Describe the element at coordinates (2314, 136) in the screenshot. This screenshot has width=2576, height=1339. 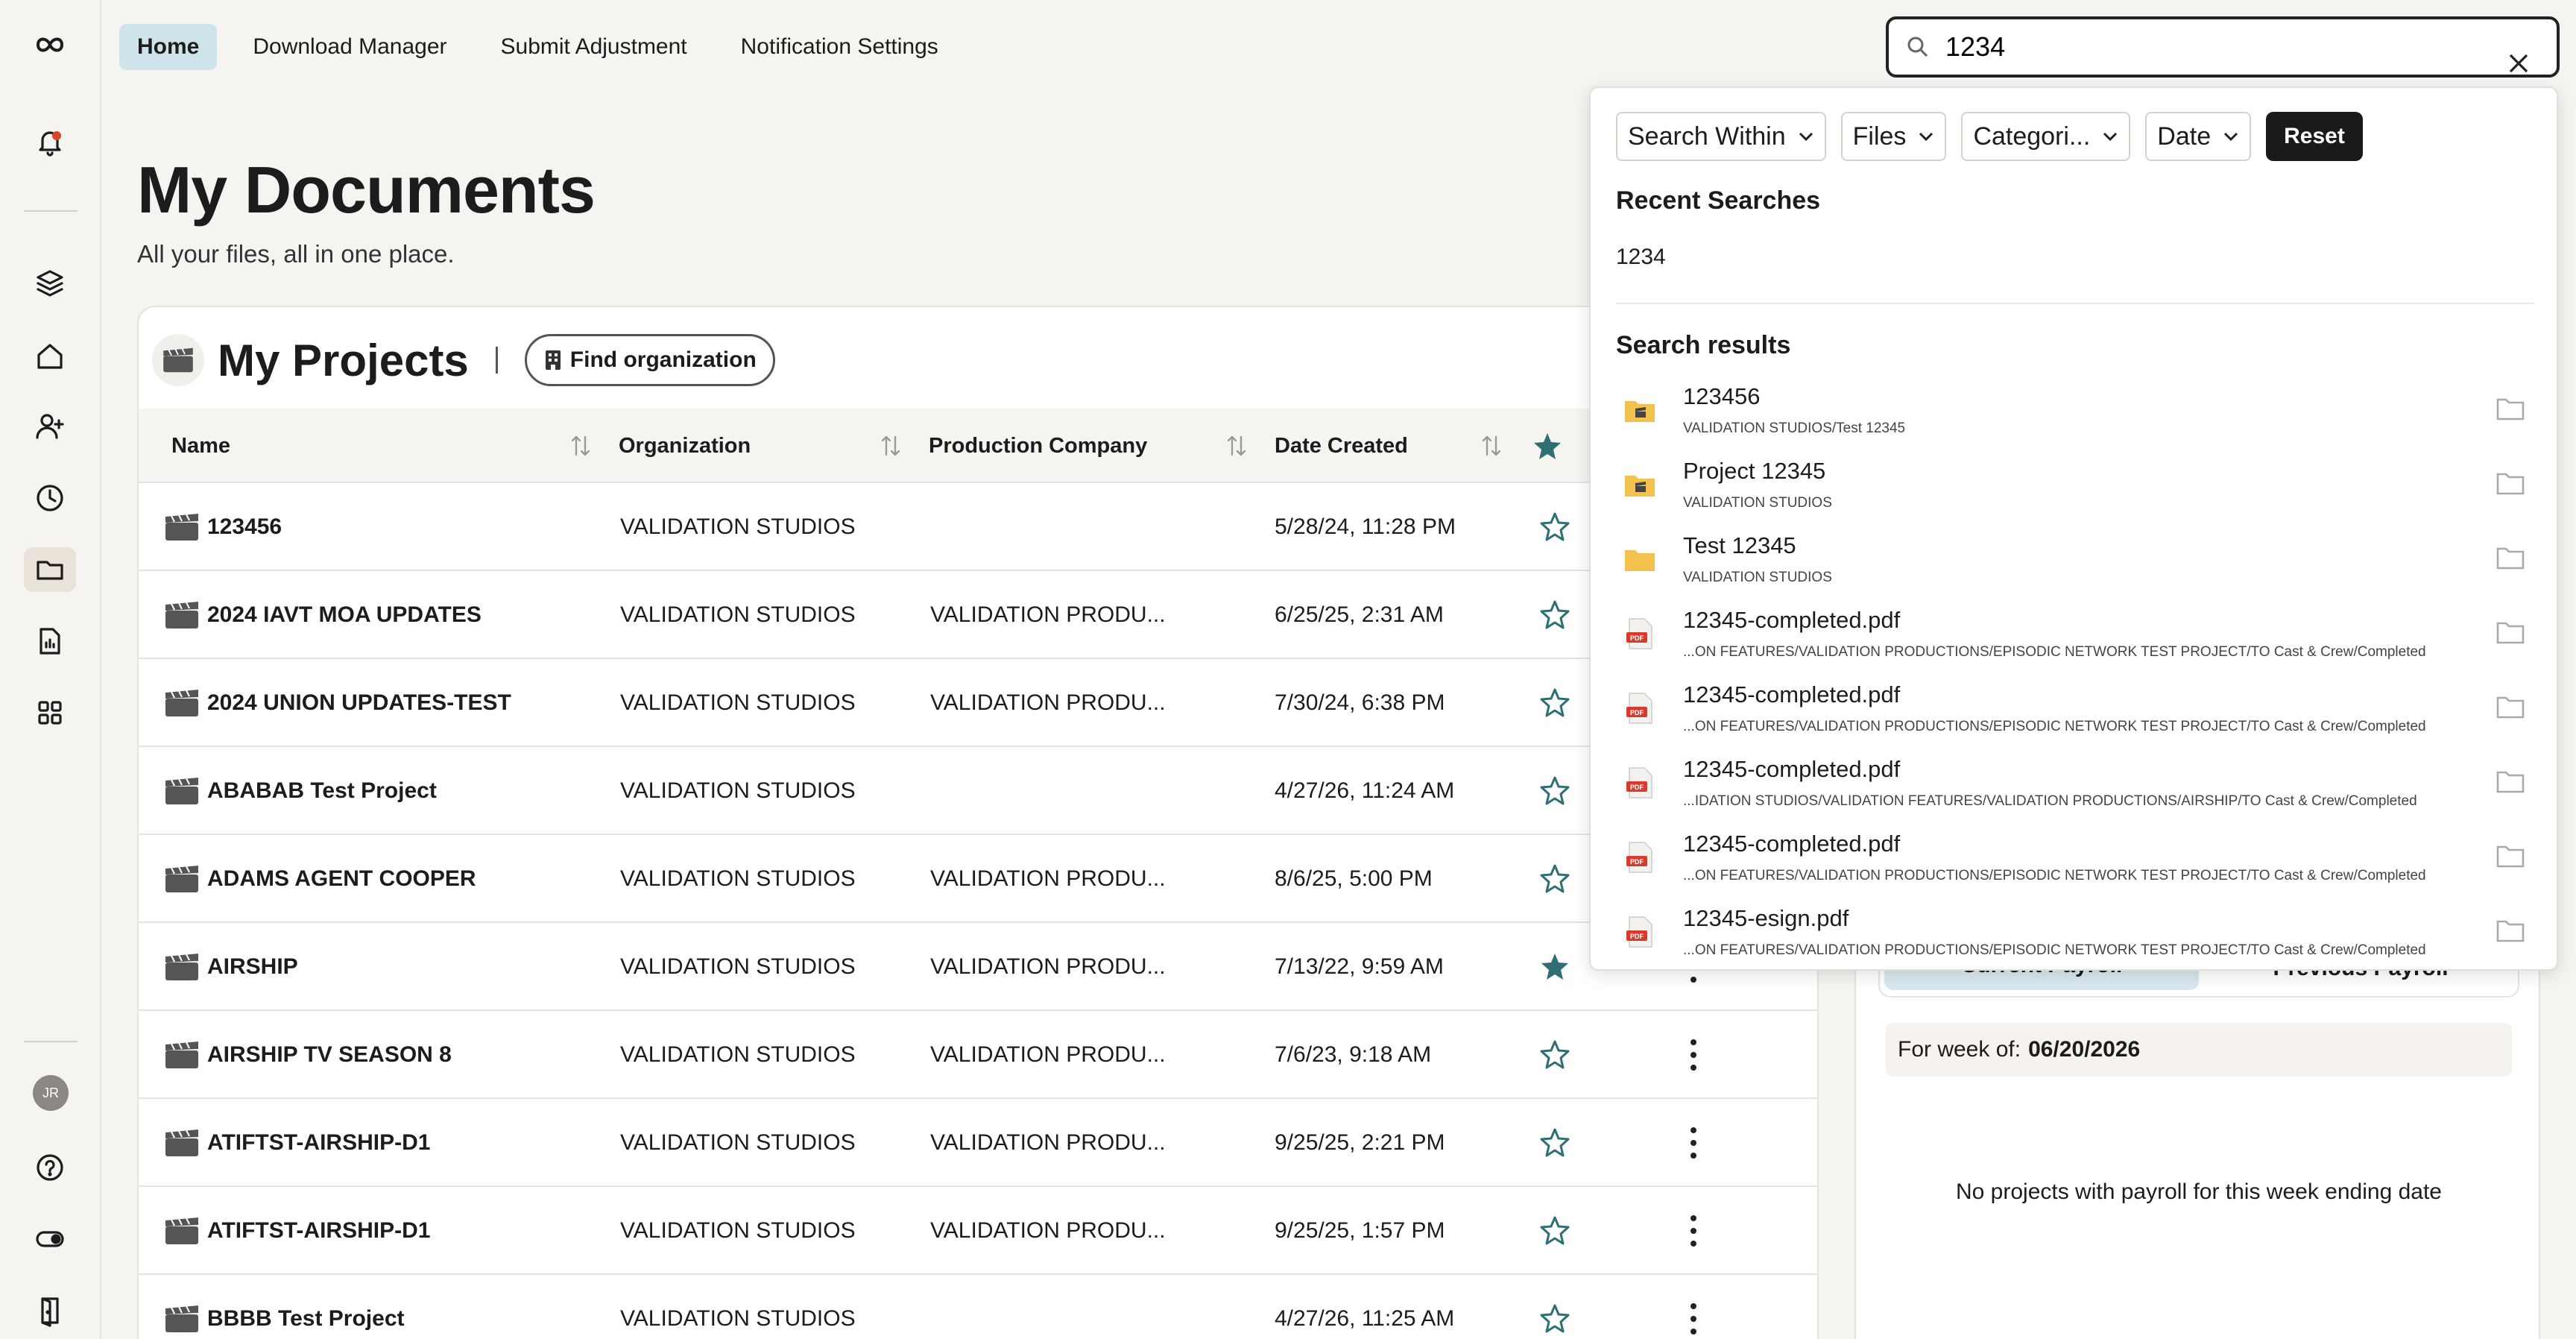
I see `reset-button: Reset` at that location.